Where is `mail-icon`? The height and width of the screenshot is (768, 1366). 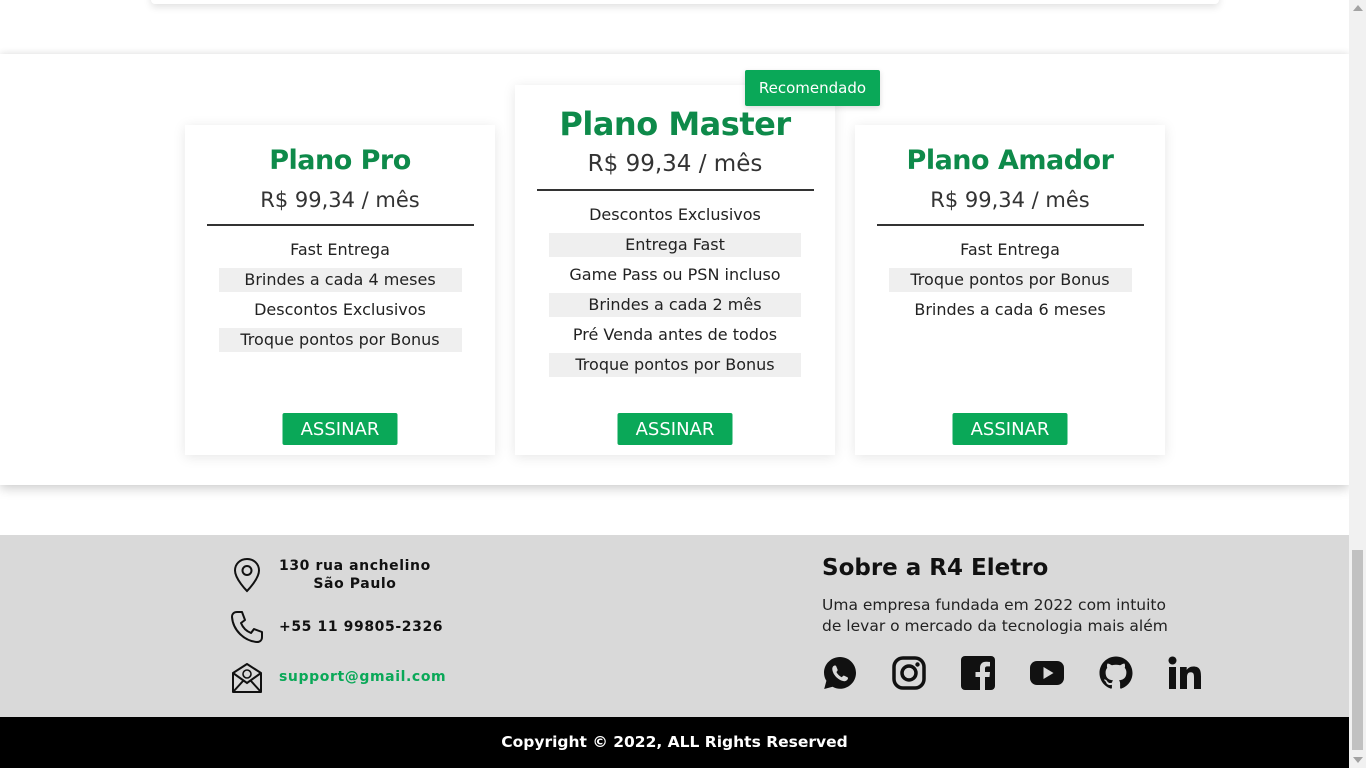
mail-icon is located at coordinates (247, 677).